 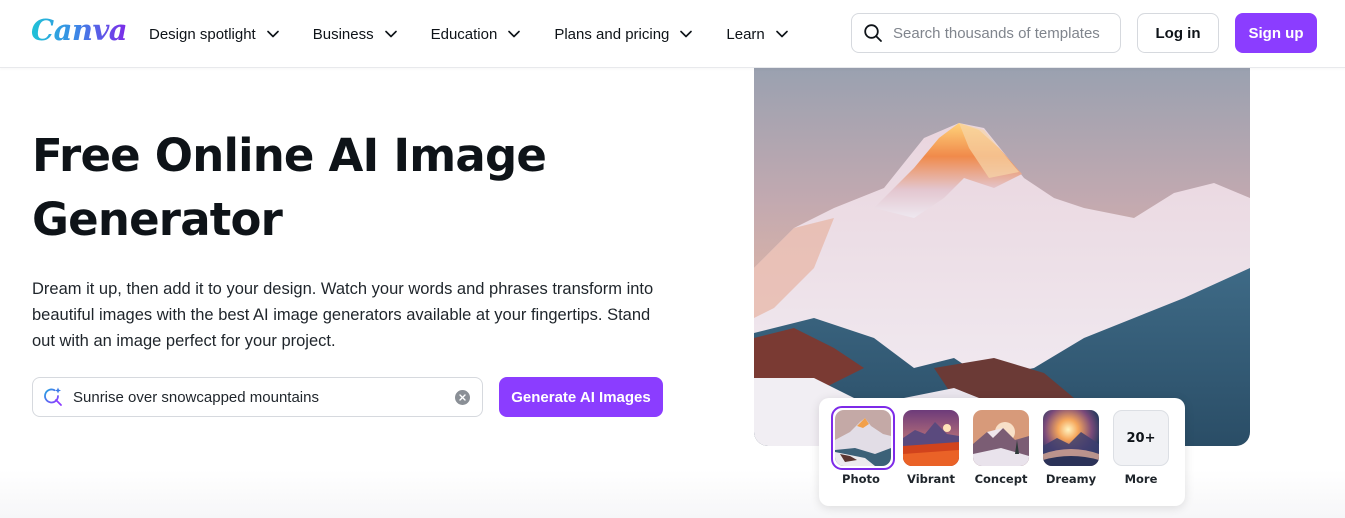 I want to click on style-option-concept: Concept, so click(x=1001, y=448).